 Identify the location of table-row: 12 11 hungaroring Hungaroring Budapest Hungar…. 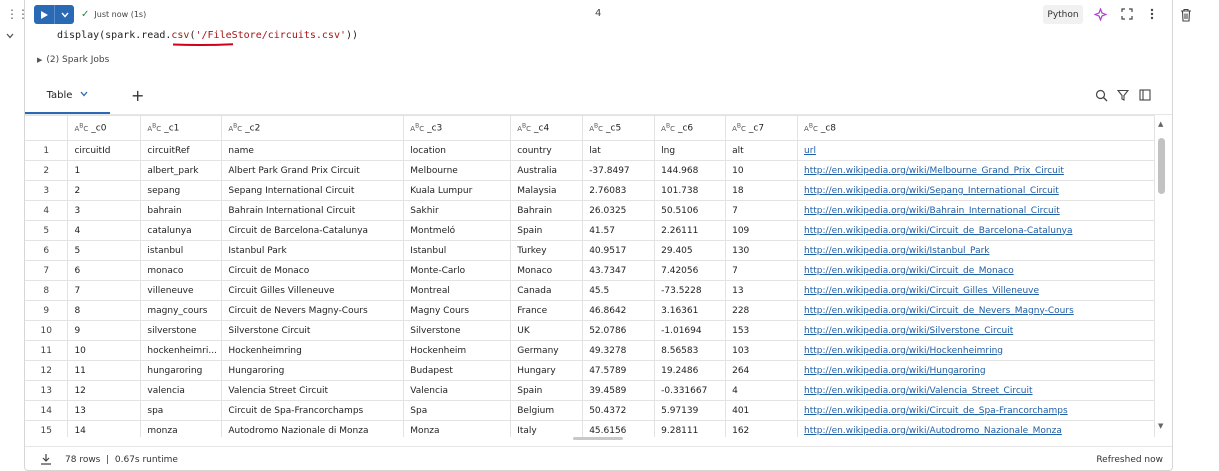
(590, 370).